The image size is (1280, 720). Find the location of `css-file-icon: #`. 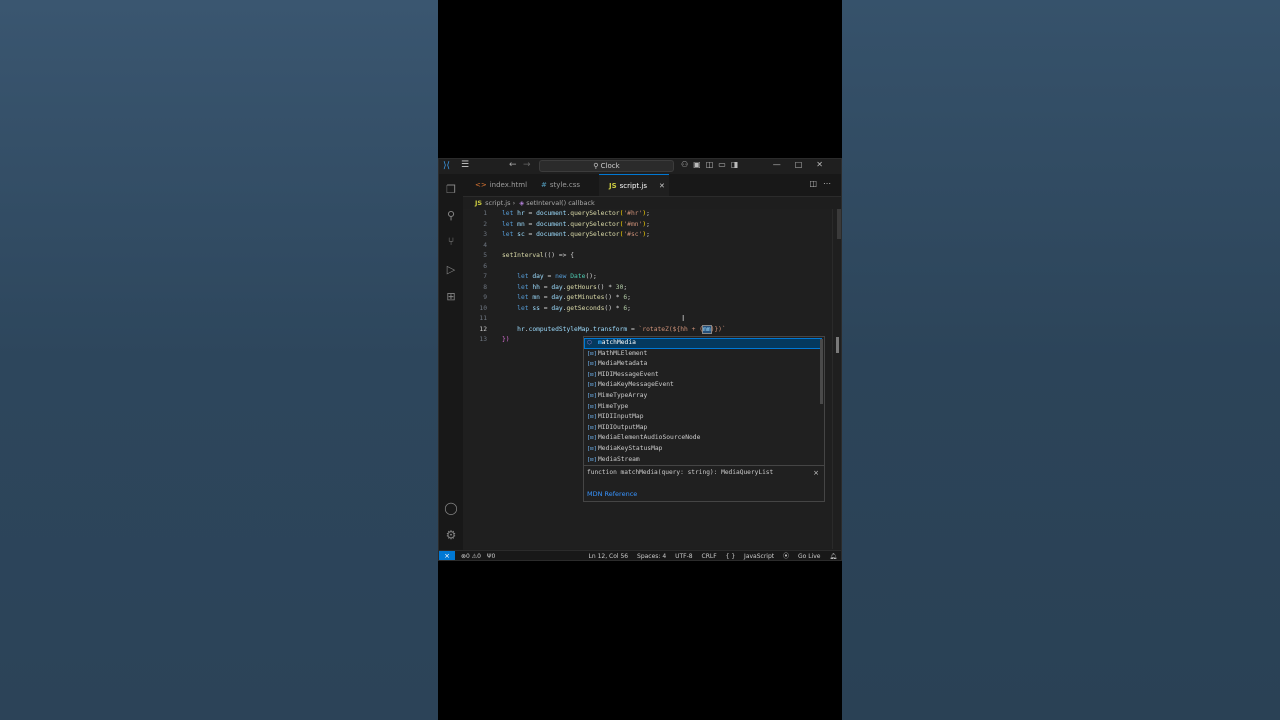

css-file-icon: # is located at coordinates (544, 185).